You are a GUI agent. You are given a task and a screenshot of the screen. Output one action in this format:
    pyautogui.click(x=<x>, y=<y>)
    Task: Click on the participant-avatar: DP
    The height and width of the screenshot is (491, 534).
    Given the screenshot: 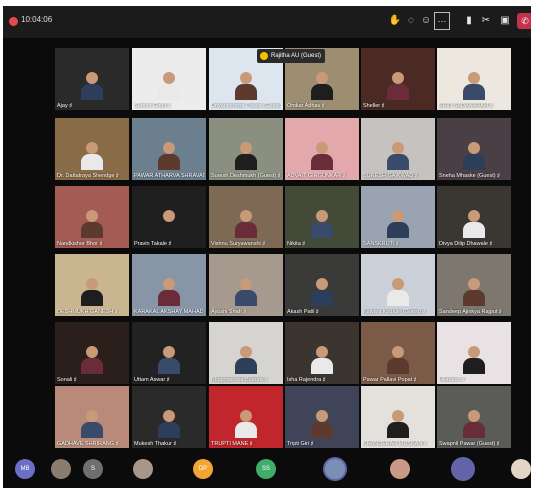 What is the action you would take?
    pyautogui.click(x=203, y=469)
    